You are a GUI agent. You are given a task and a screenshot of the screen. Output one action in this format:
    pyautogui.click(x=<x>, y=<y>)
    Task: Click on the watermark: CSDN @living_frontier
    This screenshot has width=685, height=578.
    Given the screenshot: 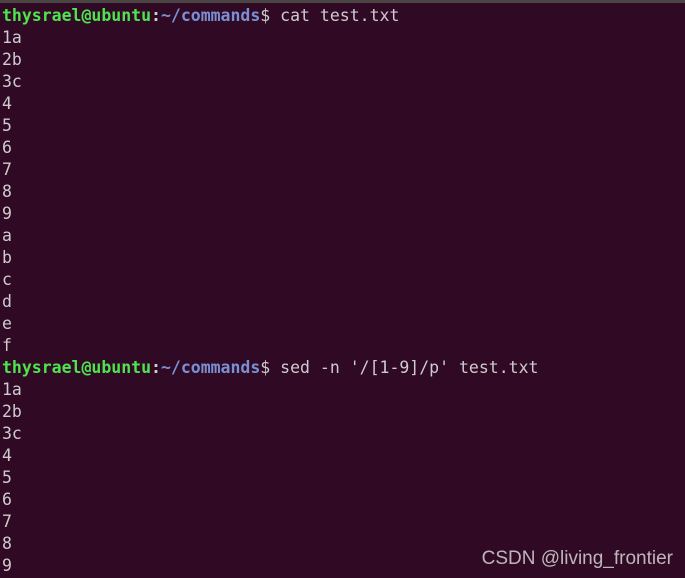 What is the action you would take?
    pyautogui.click(x=577, y=558)
    